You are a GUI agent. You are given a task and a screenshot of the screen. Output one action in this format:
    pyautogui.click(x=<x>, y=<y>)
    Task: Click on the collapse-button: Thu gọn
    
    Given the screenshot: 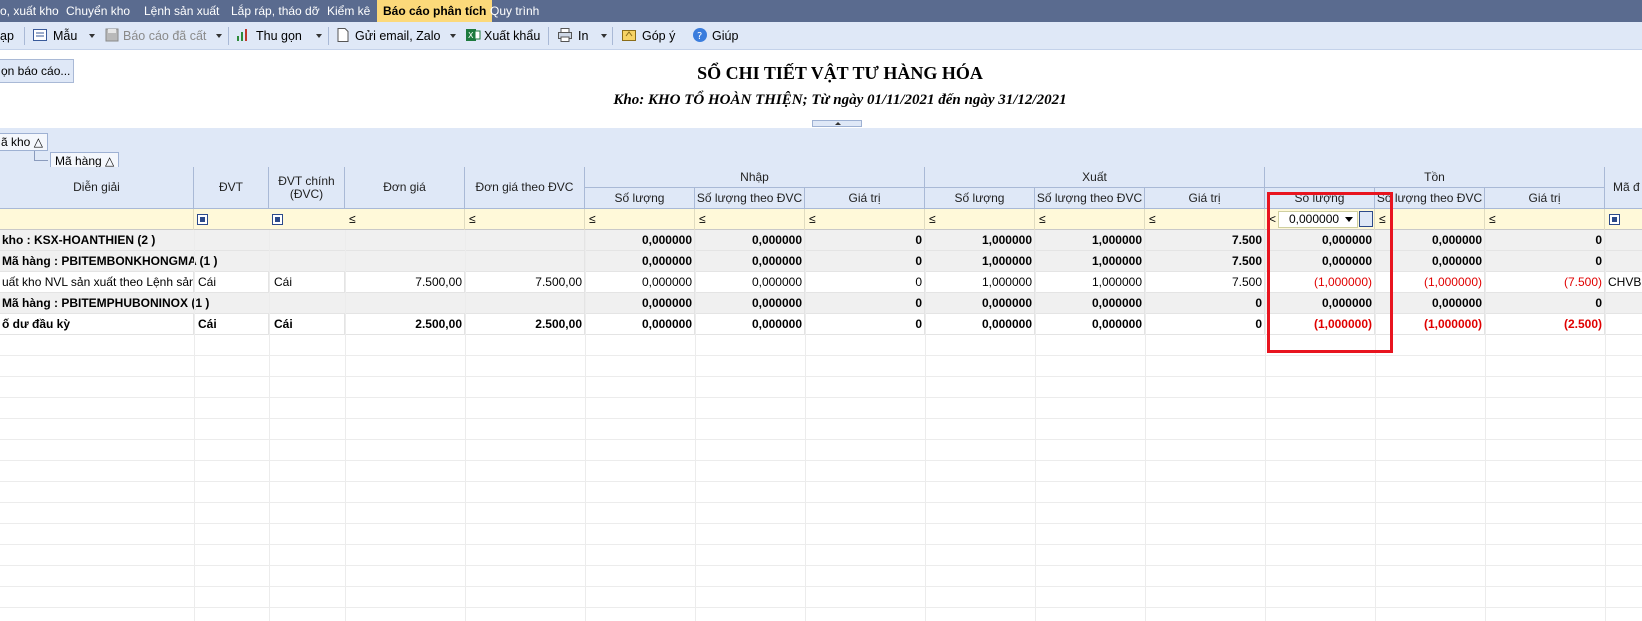 What is the action you would take?
    pyautogui.click(x=279, y=36)
    